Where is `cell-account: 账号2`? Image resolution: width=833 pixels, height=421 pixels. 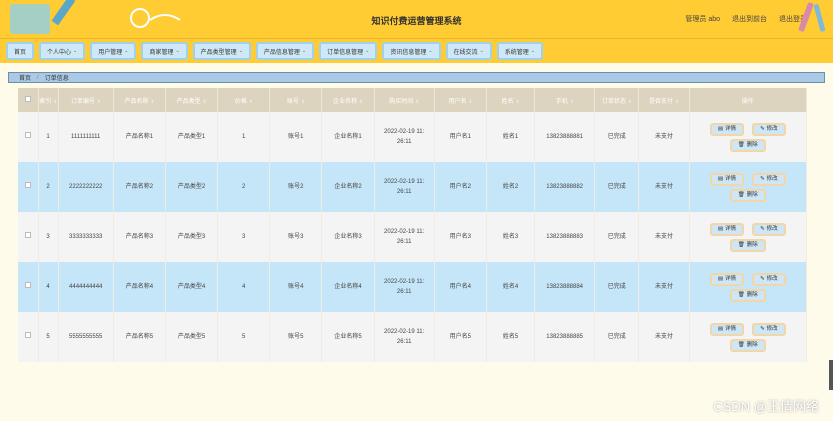
cell-account: 账号2 is located at coordinates (296, 187).